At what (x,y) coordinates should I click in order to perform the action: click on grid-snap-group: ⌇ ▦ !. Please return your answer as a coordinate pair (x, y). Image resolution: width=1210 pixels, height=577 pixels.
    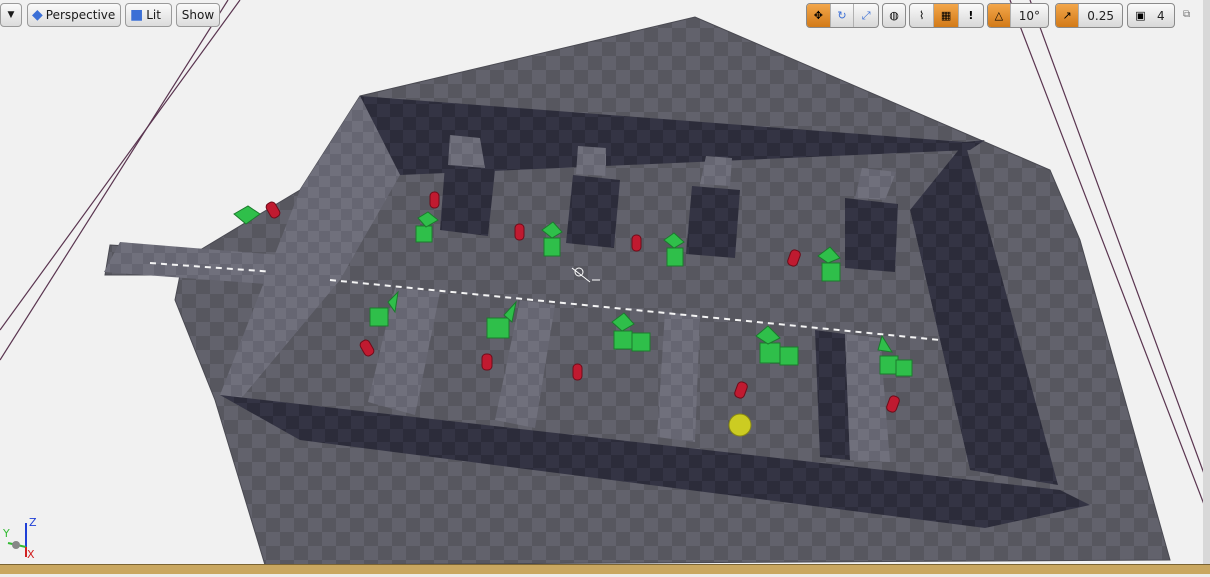
    Looking at the image, I should click on (946, 15).